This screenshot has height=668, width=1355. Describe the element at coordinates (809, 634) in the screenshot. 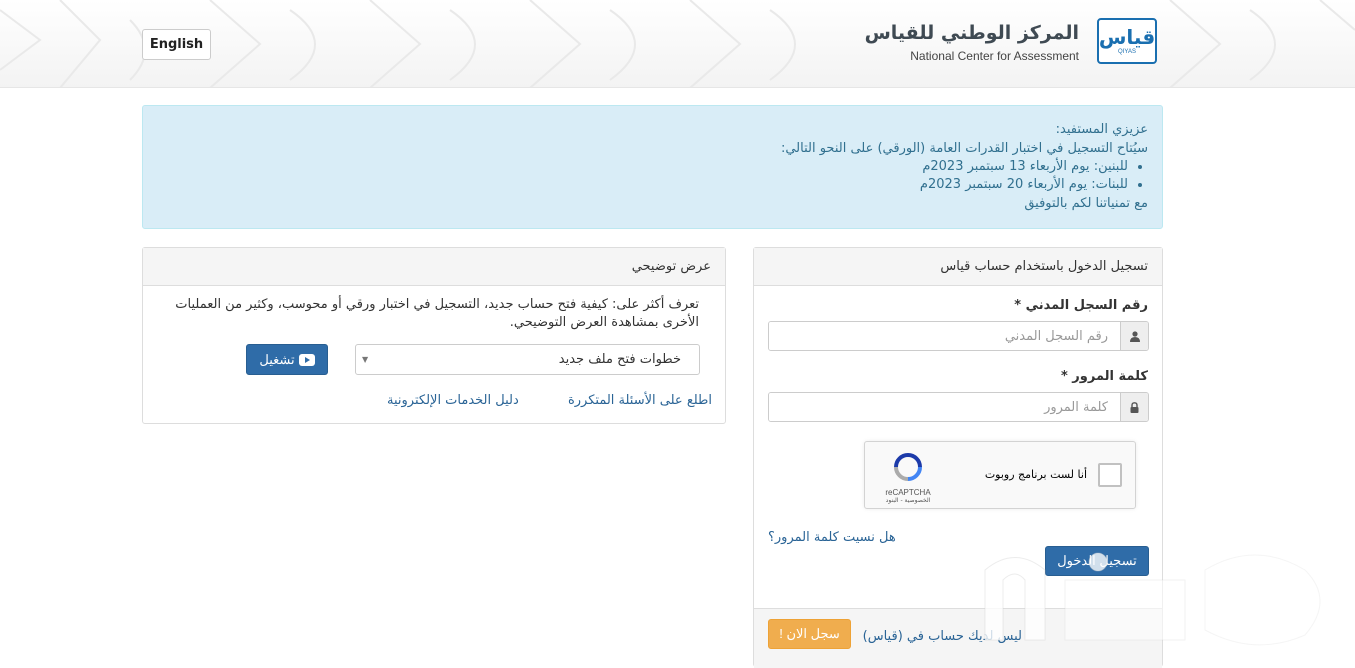

I see `register-now-button: سجل الان !` at that location.